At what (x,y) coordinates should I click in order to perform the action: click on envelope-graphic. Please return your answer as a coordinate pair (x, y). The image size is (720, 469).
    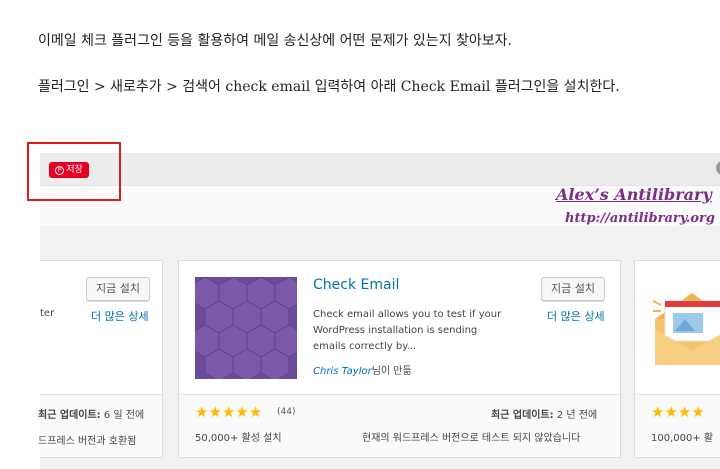
    Looking at the image, I should click on (686, 329).